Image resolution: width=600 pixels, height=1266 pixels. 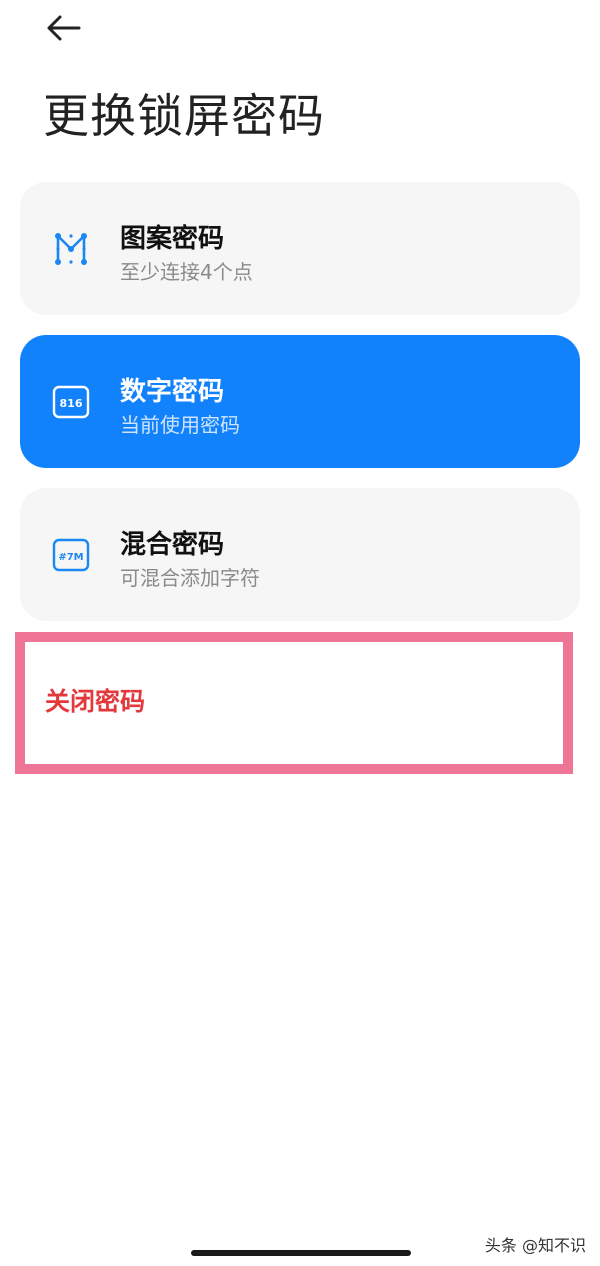 I want to click on watermark: 头条 @知不识, so click(x=535, y=1245).